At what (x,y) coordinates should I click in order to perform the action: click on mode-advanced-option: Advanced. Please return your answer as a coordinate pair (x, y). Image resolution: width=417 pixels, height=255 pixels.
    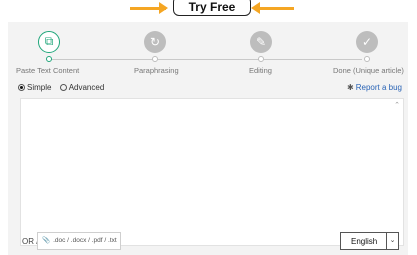
    Looking at the image, I should click on (82, 87).